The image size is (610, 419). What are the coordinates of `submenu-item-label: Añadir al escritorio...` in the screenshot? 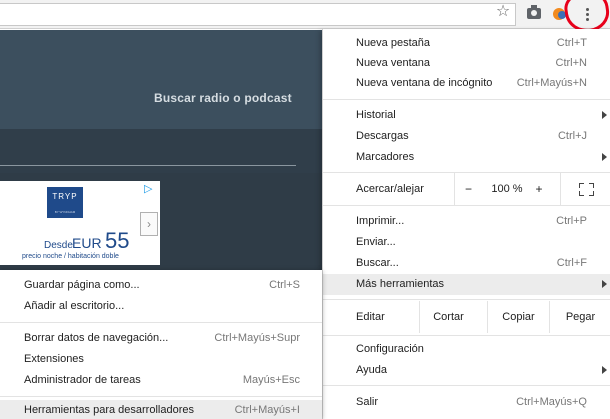 It's located at (74, 306).